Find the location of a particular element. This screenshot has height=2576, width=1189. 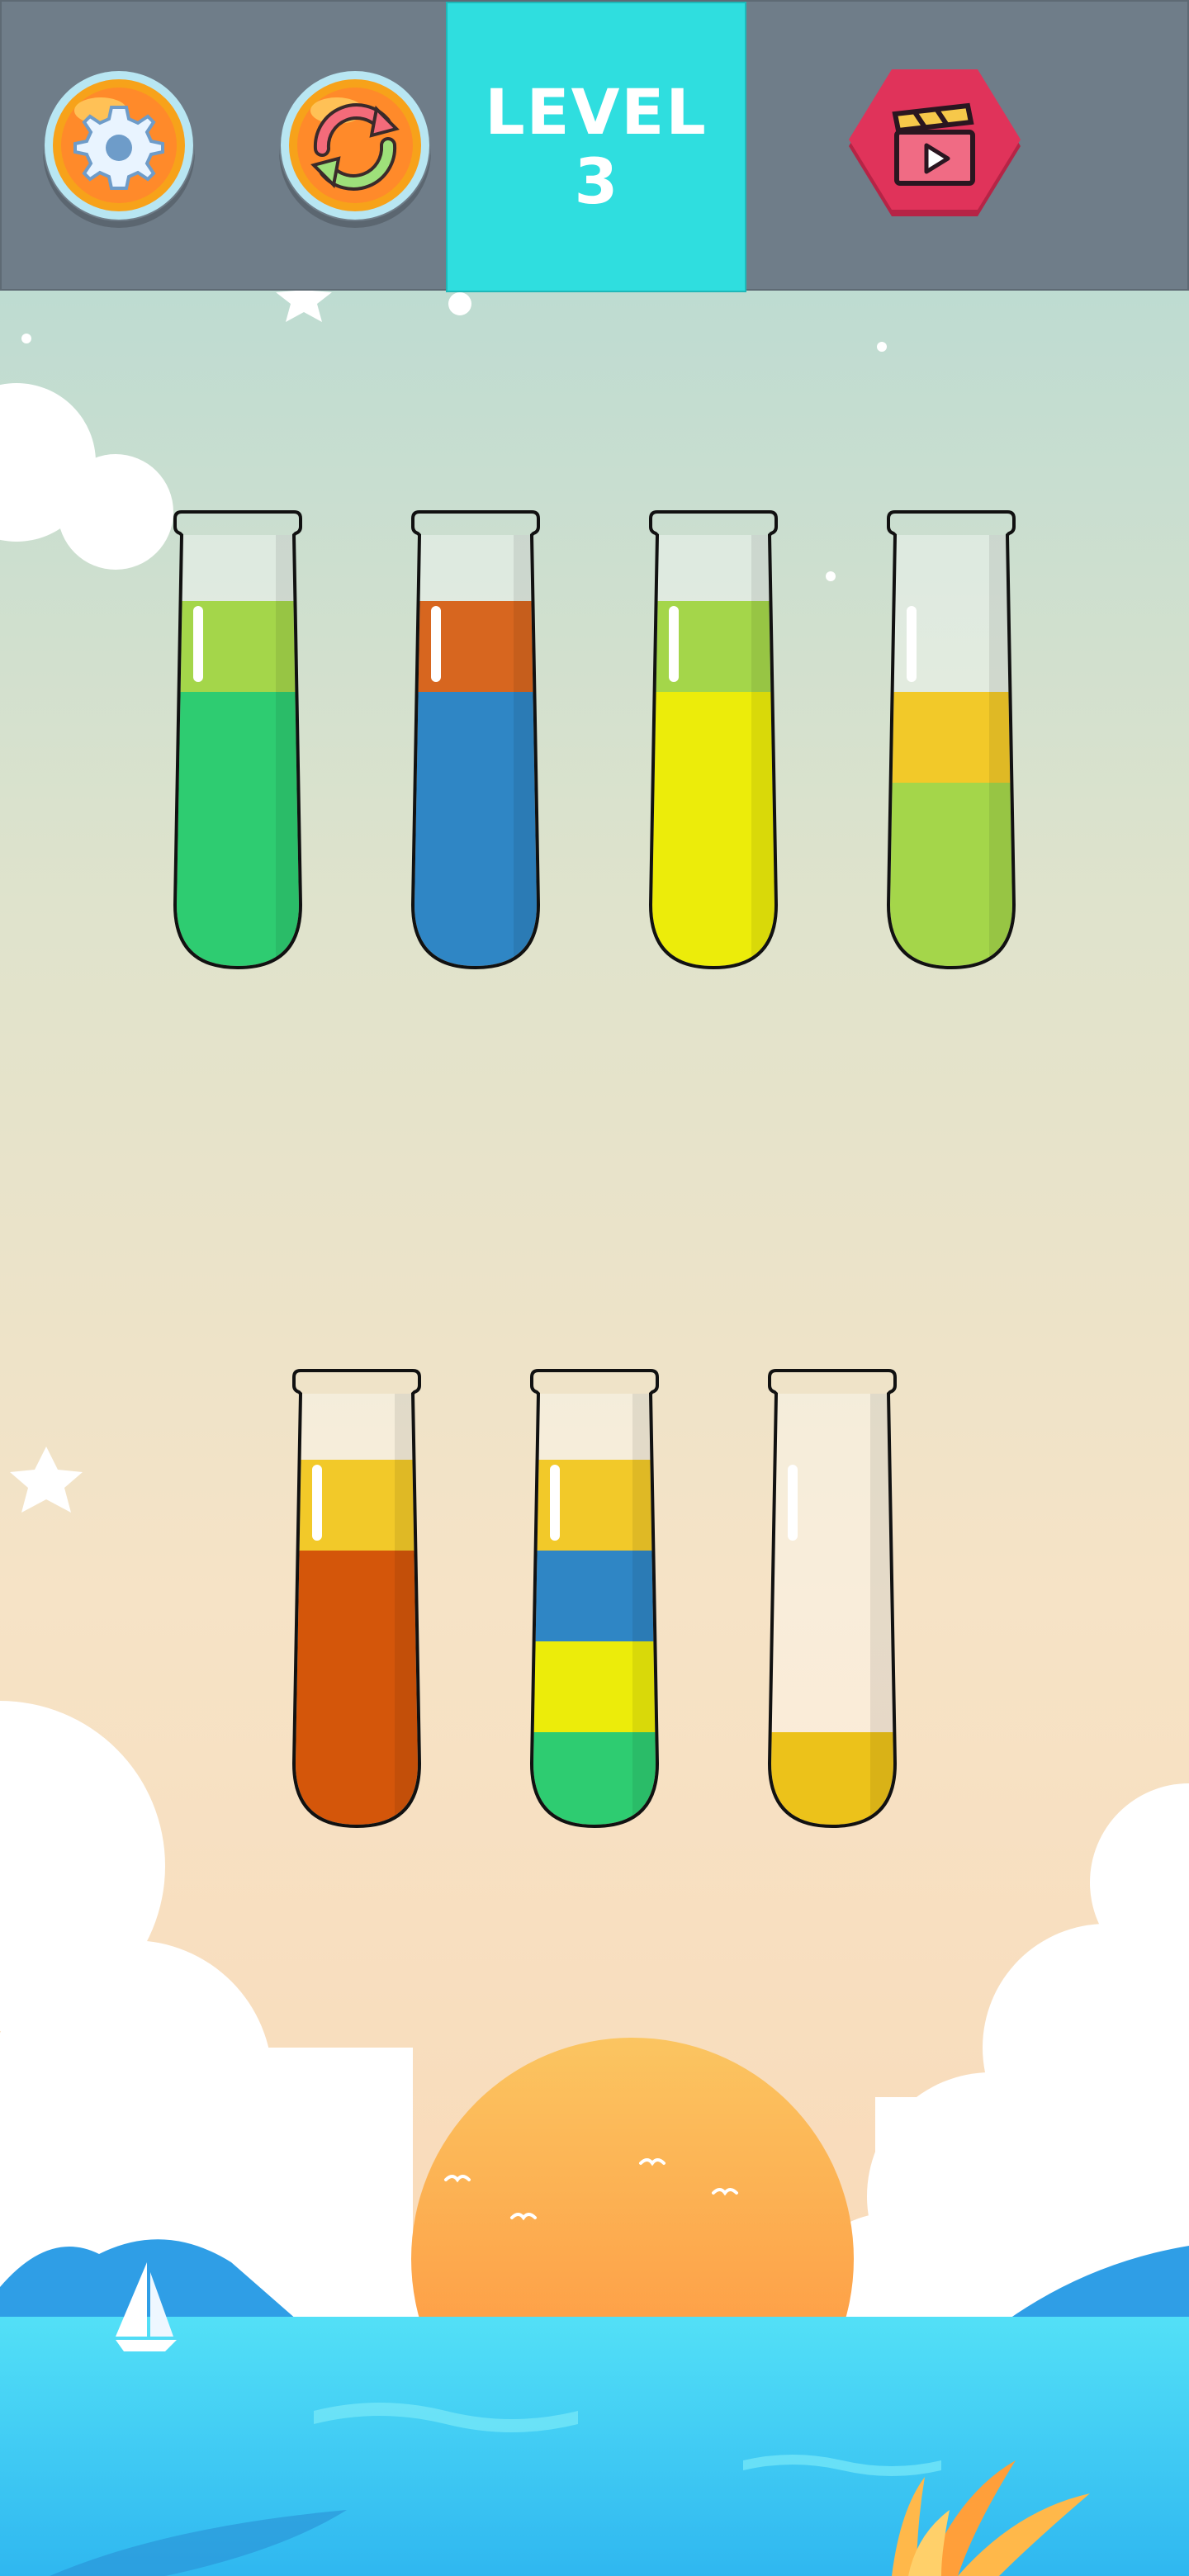

level-indicator: LEVEL 3 is located at coordinates (596, 147).